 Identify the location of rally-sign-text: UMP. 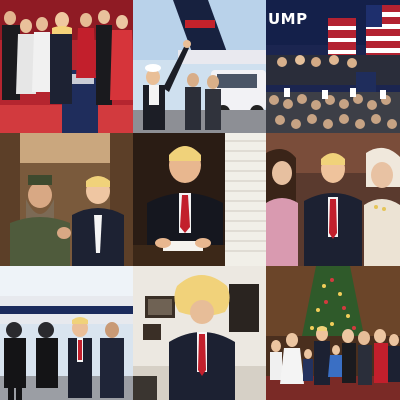
(288, 19).